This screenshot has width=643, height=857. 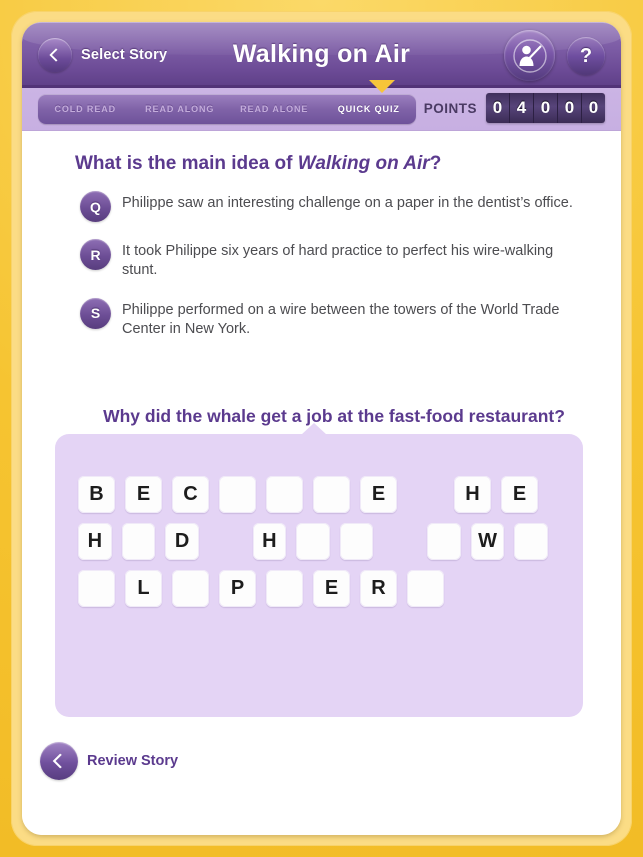 I want to click on letter-tile-filled: P, so click(x=237, y=588).